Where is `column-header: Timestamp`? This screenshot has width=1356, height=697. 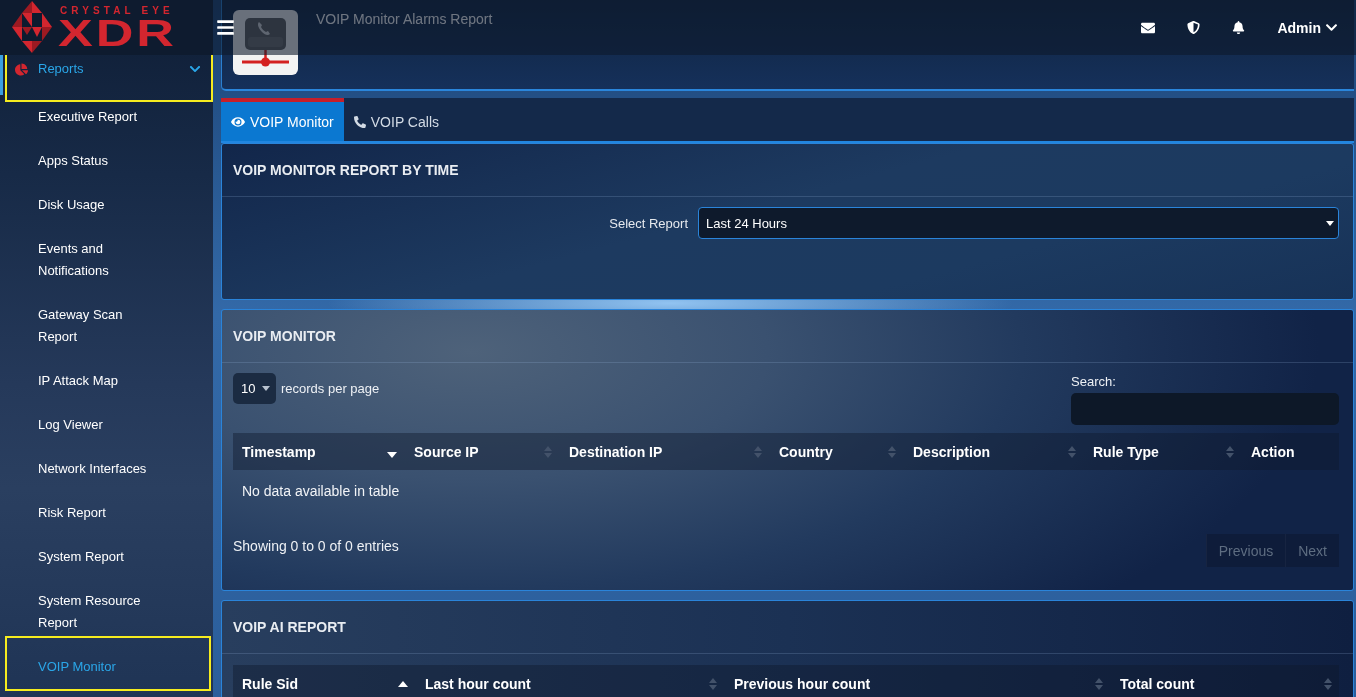 column-header: Timestamp is located at coordinates (319, 451).